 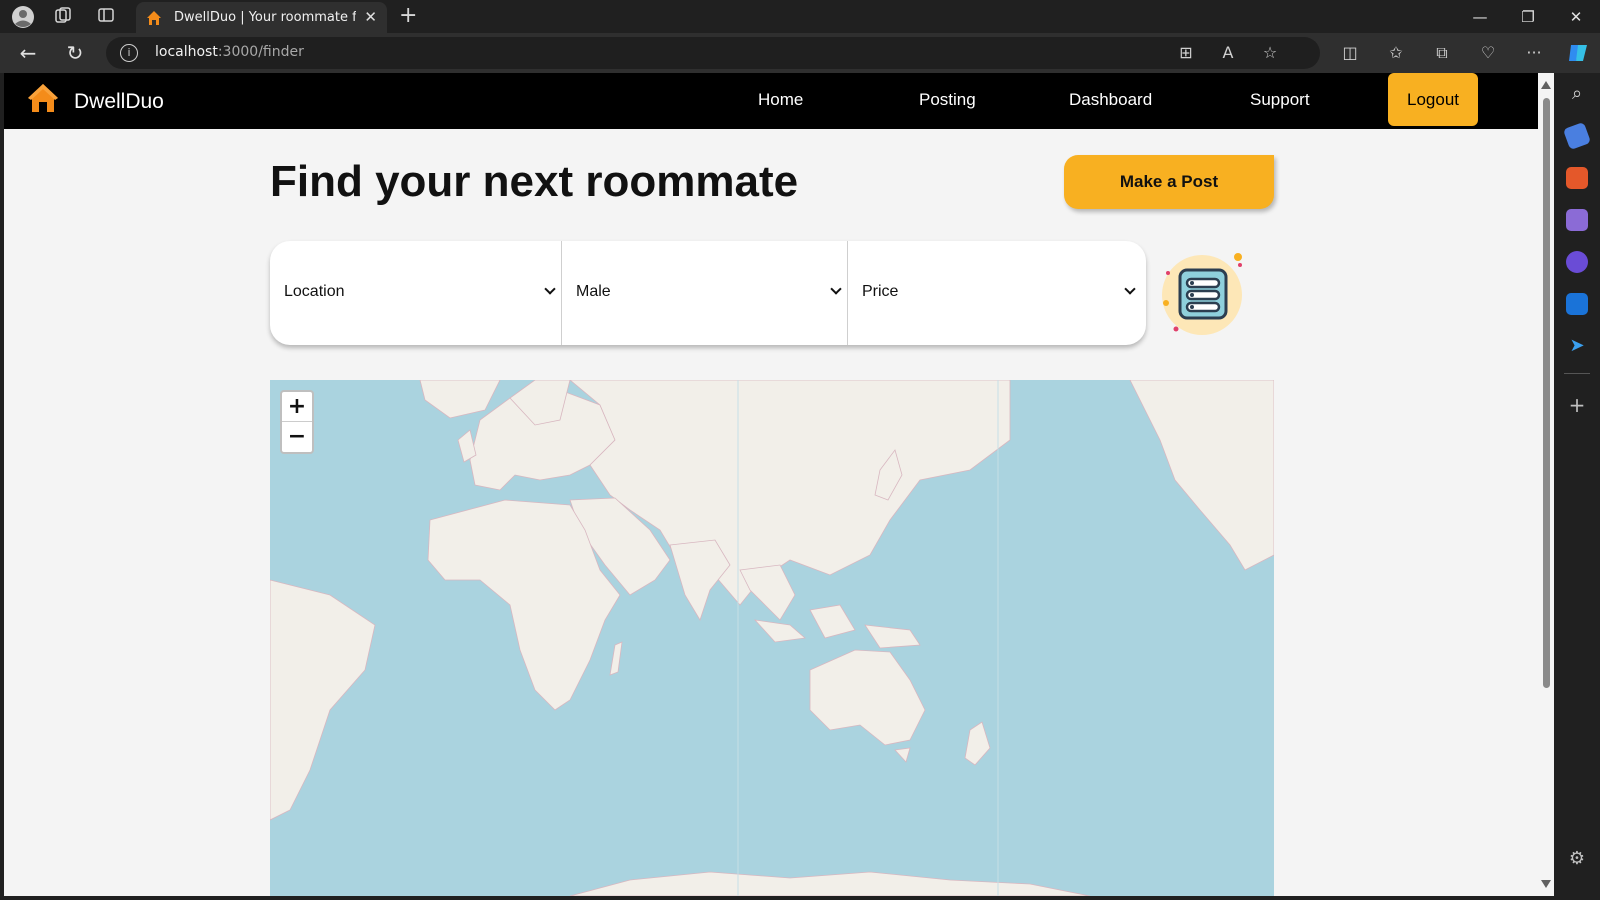 I want to click on restore-icon: ❐, so click(x=1528, y=17).